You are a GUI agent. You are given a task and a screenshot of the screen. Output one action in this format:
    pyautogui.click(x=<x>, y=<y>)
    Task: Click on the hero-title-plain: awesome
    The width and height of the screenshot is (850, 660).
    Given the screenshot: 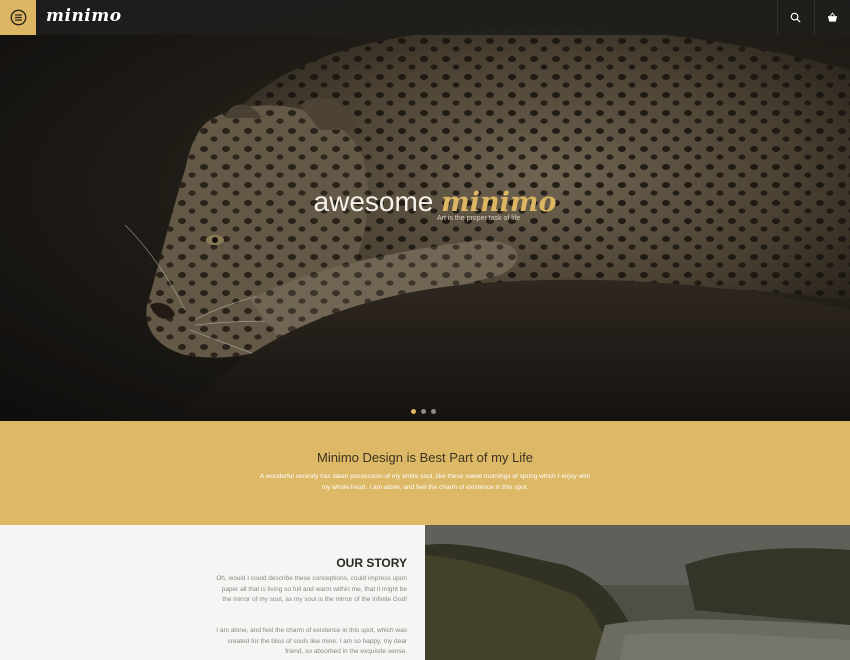 What is the action you would take?
    pyautogui.click(x=373, y=201)
    